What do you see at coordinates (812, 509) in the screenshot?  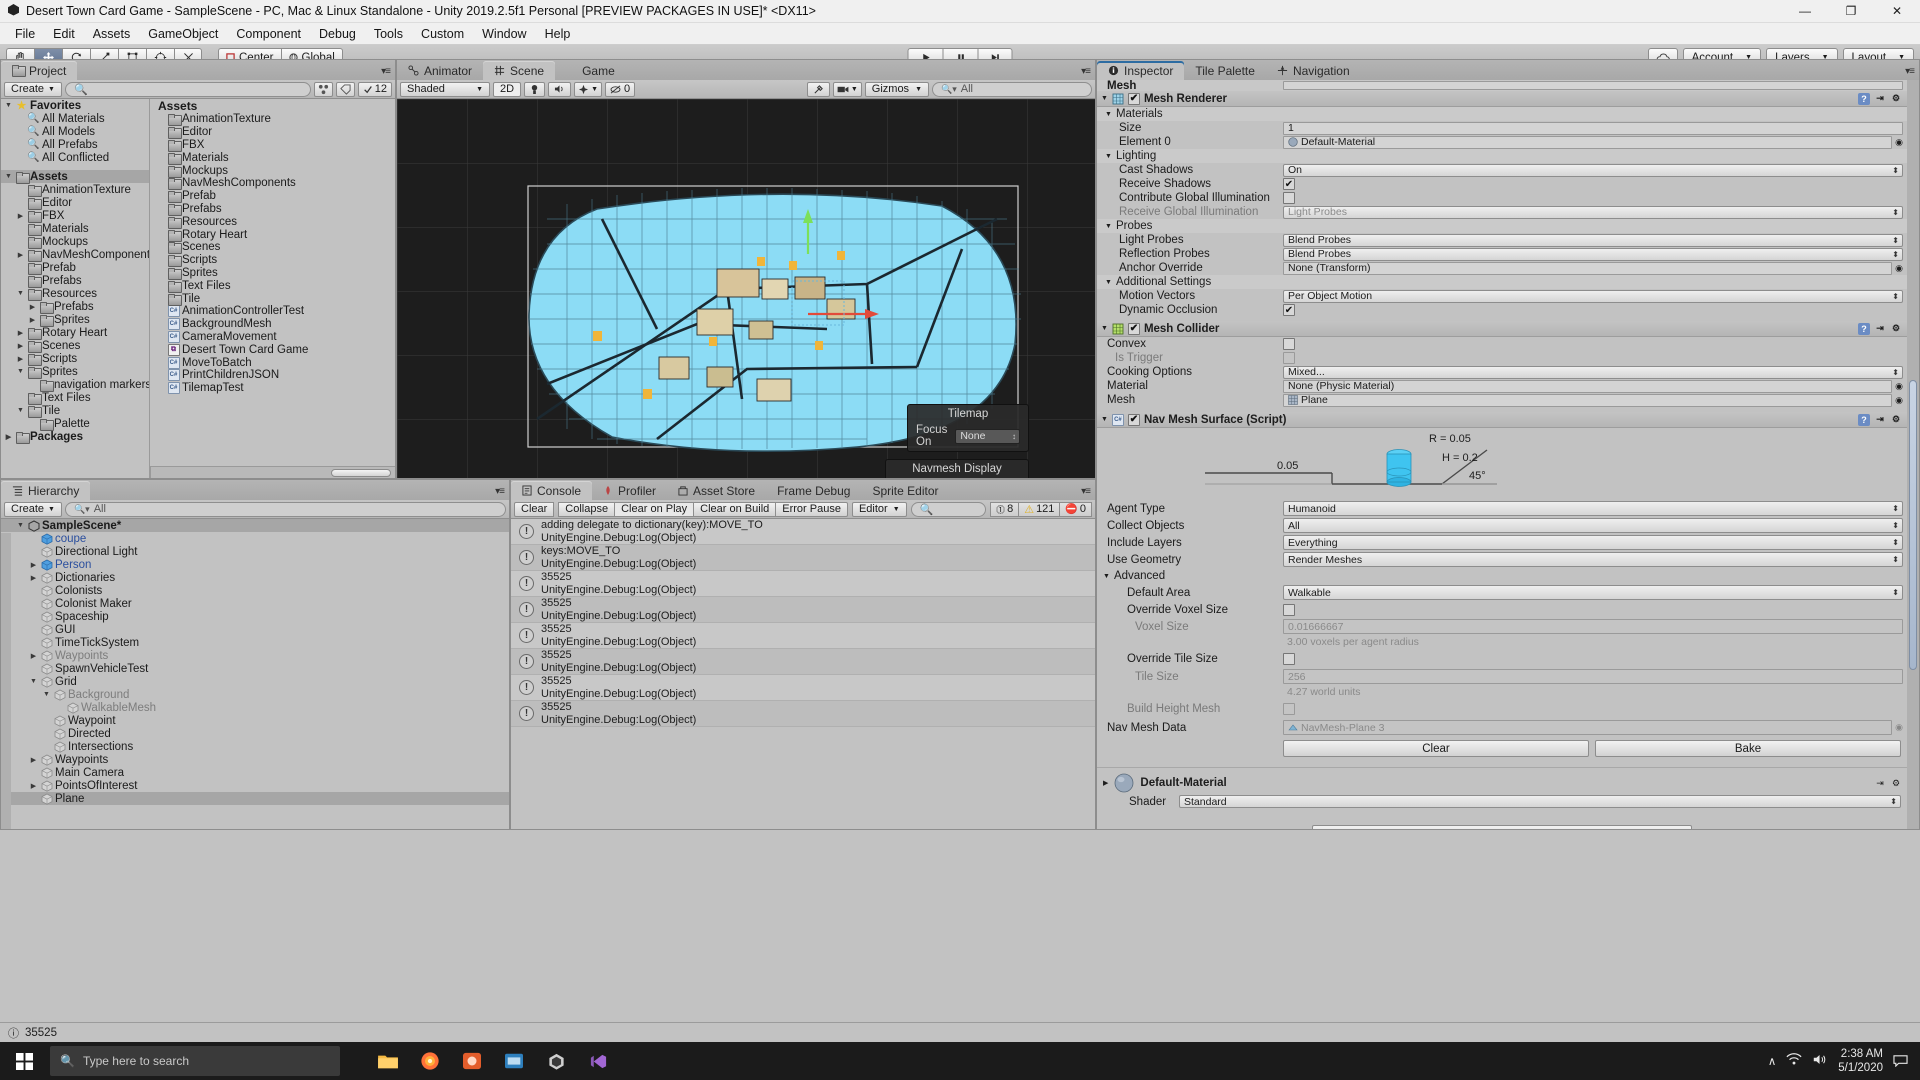 I see `console-error-pause-button: Error Pause` at bounding box center [812, 509].